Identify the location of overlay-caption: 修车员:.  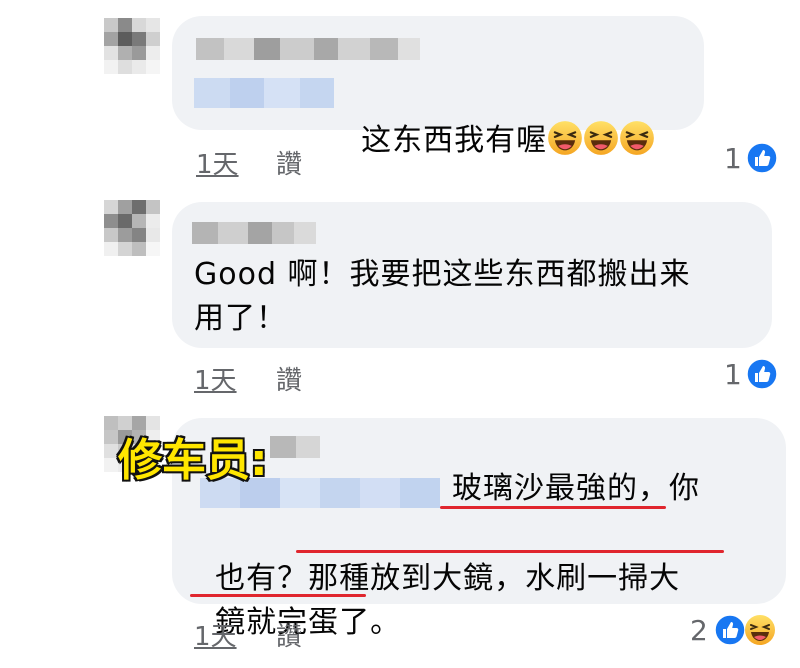
(193, 461).